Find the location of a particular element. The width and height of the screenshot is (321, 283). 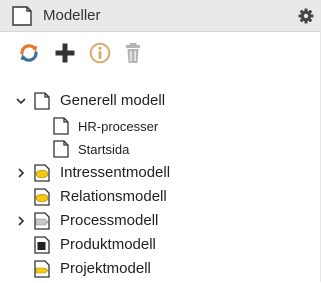

add-button is located at coordinates (65, 53).